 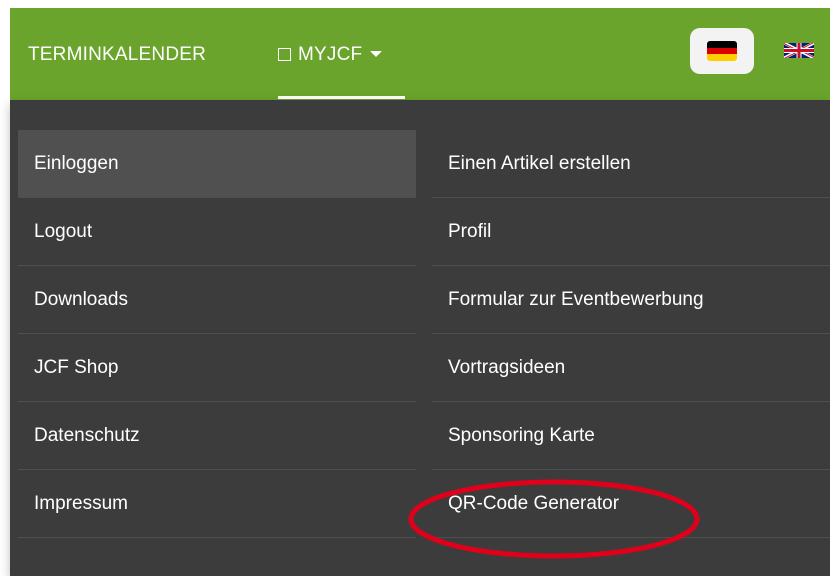 I want to click on caret-down-icon, so click(x=376, y=54).